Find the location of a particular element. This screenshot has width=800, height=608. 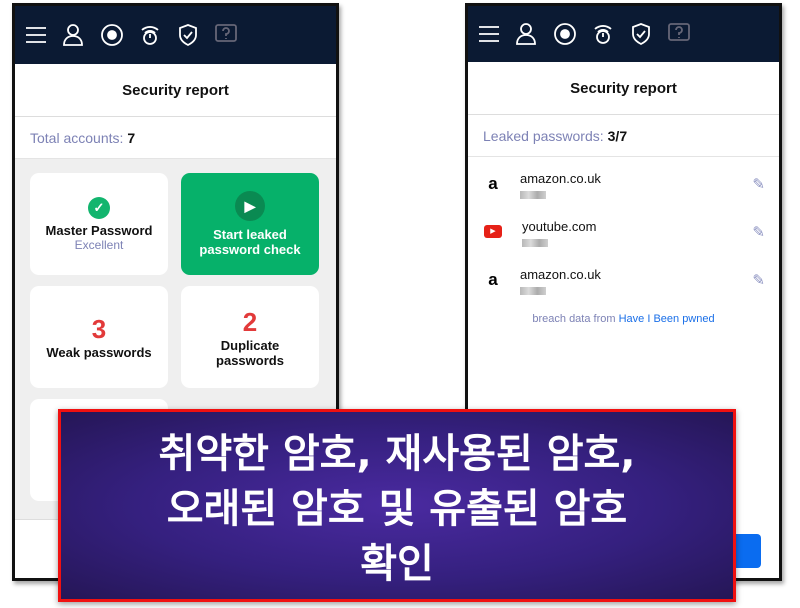

total-label: Total accounts: is located at coordinates (77, 137).